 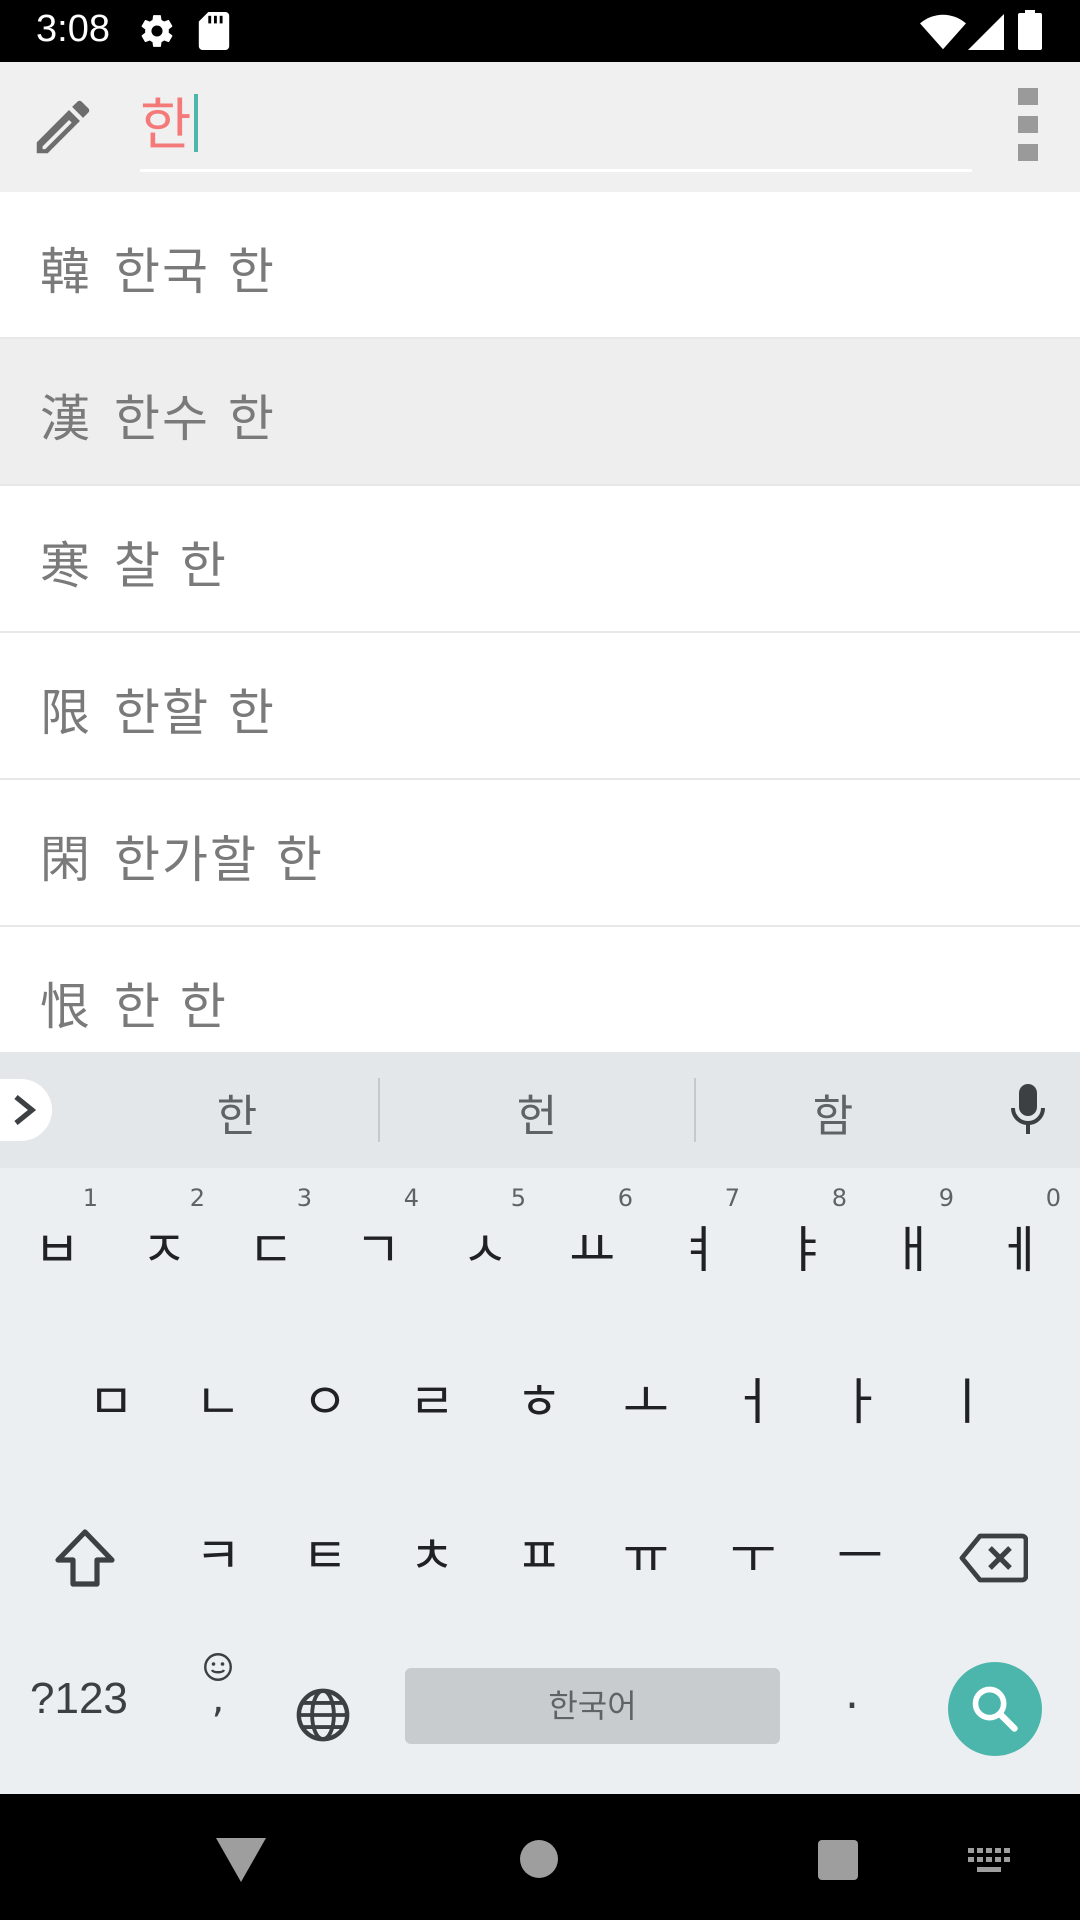 I want to click on key-label: ㅍ, so click(x=539, y=1556).